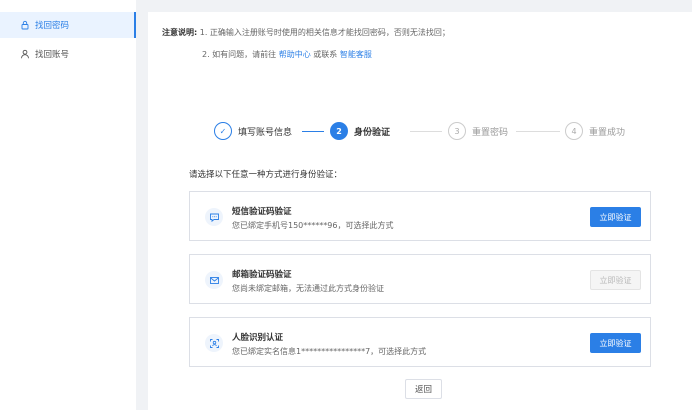 This screenshot has width=692, height=410. Describe the element at coordinates (372, 132) in the screenshot. I see `step-label: 身份验证` at that location.